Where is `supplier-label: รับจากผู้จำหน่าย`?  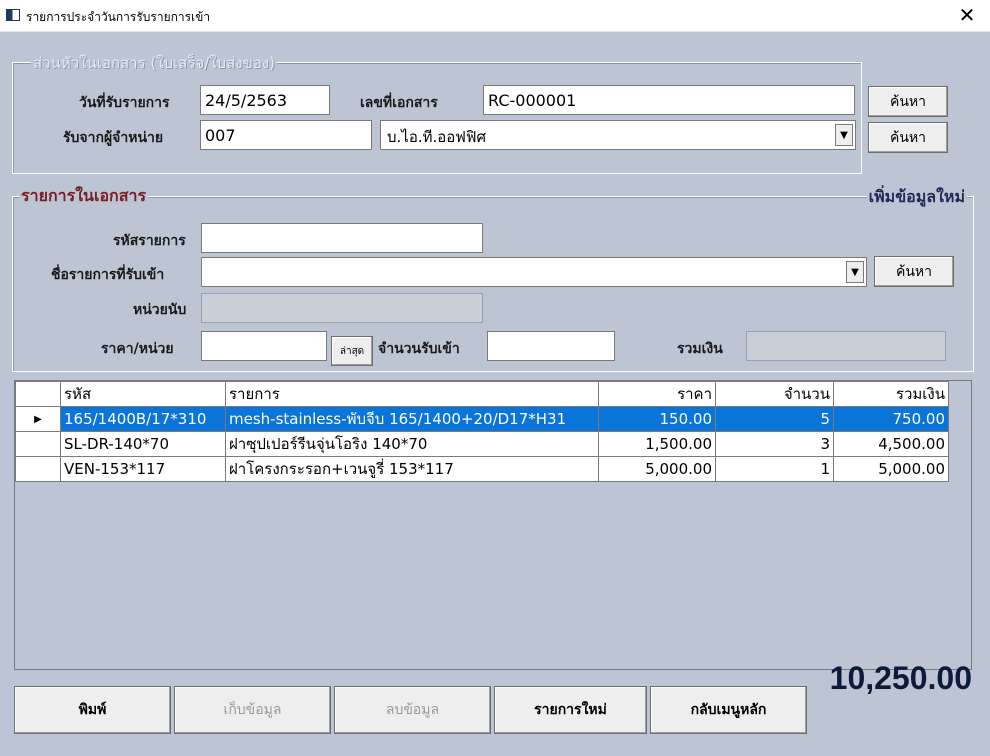
supplier-label: รับจากผู้จำหน่าย is located at coordinates (113, 138).